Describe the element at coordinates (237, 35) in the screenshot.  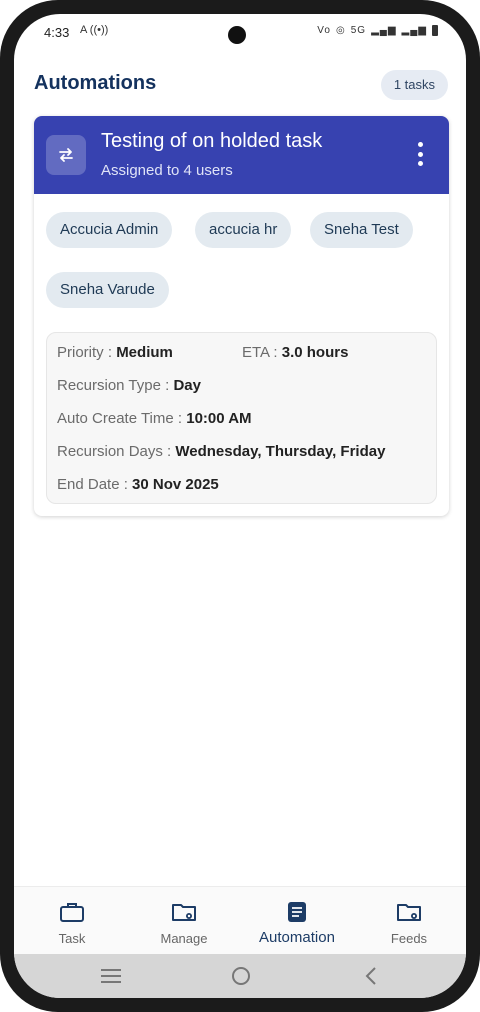
I see `front-camera` at that location.